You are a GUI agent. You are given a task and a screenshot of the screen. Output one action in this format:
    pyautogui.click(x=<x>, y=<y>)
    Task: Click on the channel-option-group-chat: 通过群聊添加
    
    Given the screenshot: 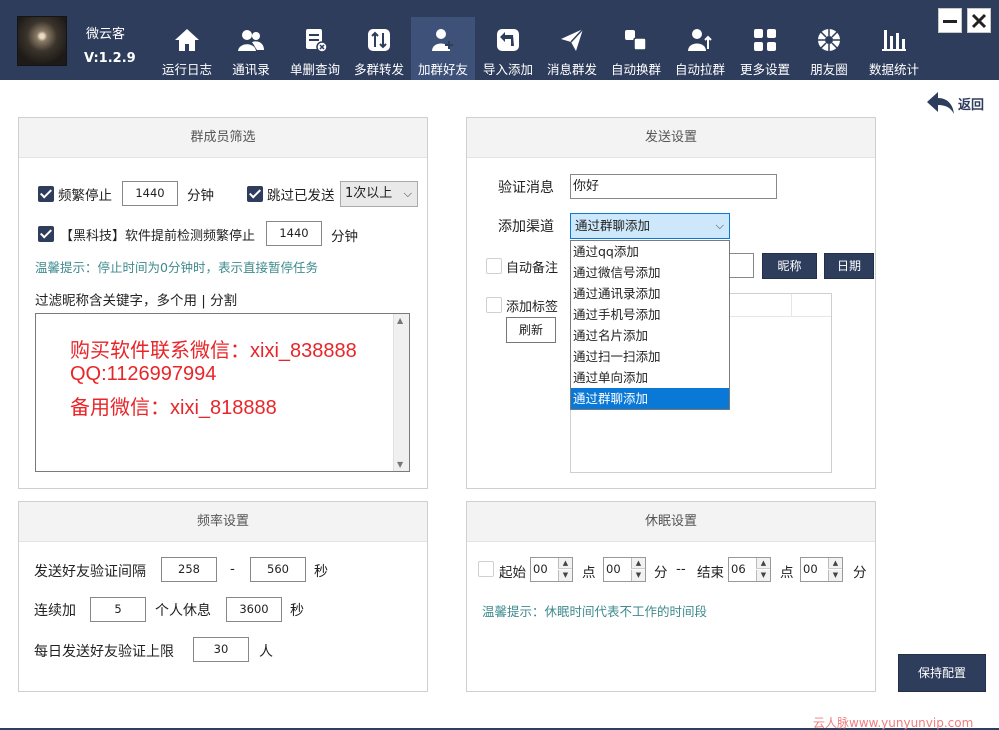 What is the action you would take?
    pyautogui.click(x=650, y=398)
    